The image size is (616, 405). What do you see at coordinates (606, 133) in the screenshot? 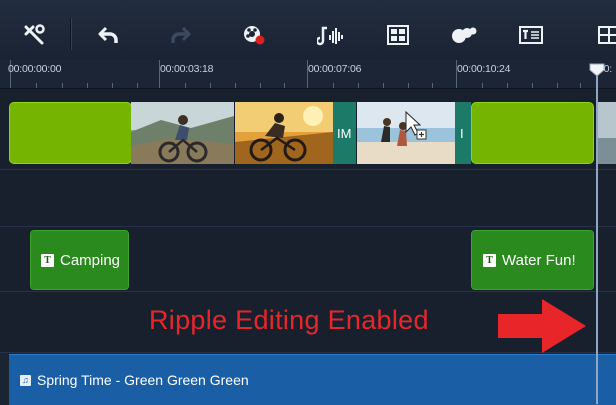
I see `video-clip-partial` at bounding box center [606, 133].